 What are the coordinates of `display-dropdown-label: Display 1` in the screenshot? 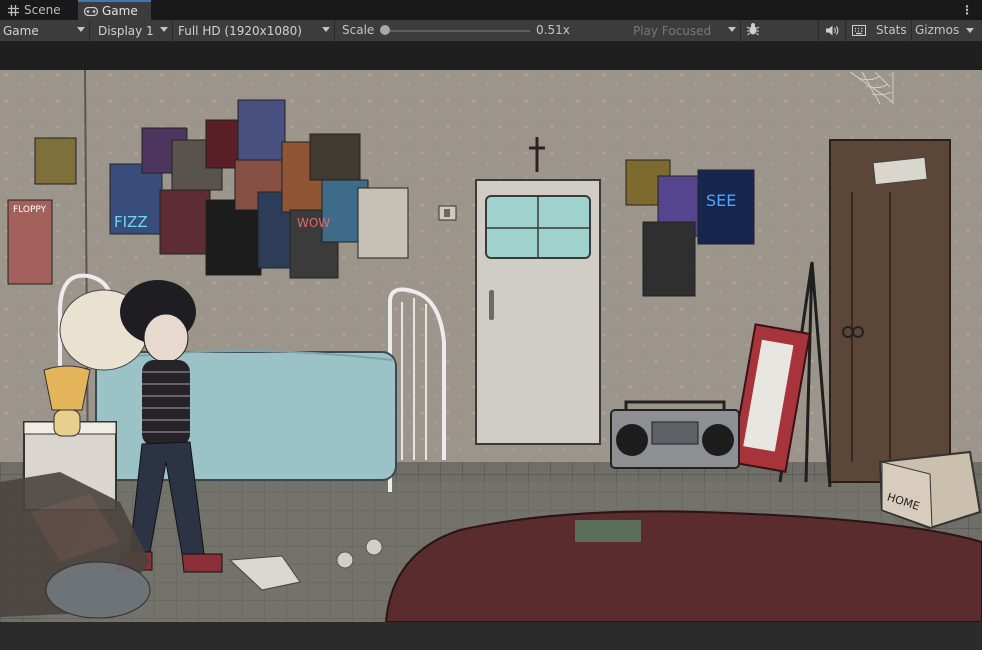 It's located at (126, 30).